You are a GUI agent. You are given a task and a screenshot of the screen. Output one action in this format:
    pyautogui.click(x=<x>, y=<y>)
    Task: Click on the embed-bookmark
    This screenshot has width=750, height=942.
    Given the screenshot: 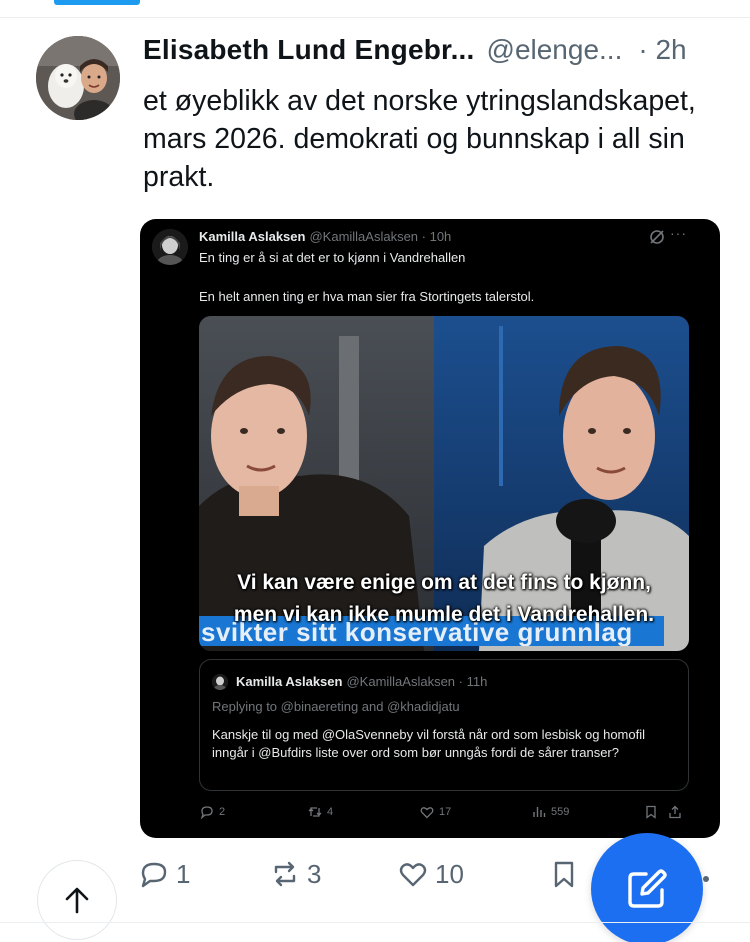 What is the action you would take?
    pyautogui.click(x=653, y=812)
    